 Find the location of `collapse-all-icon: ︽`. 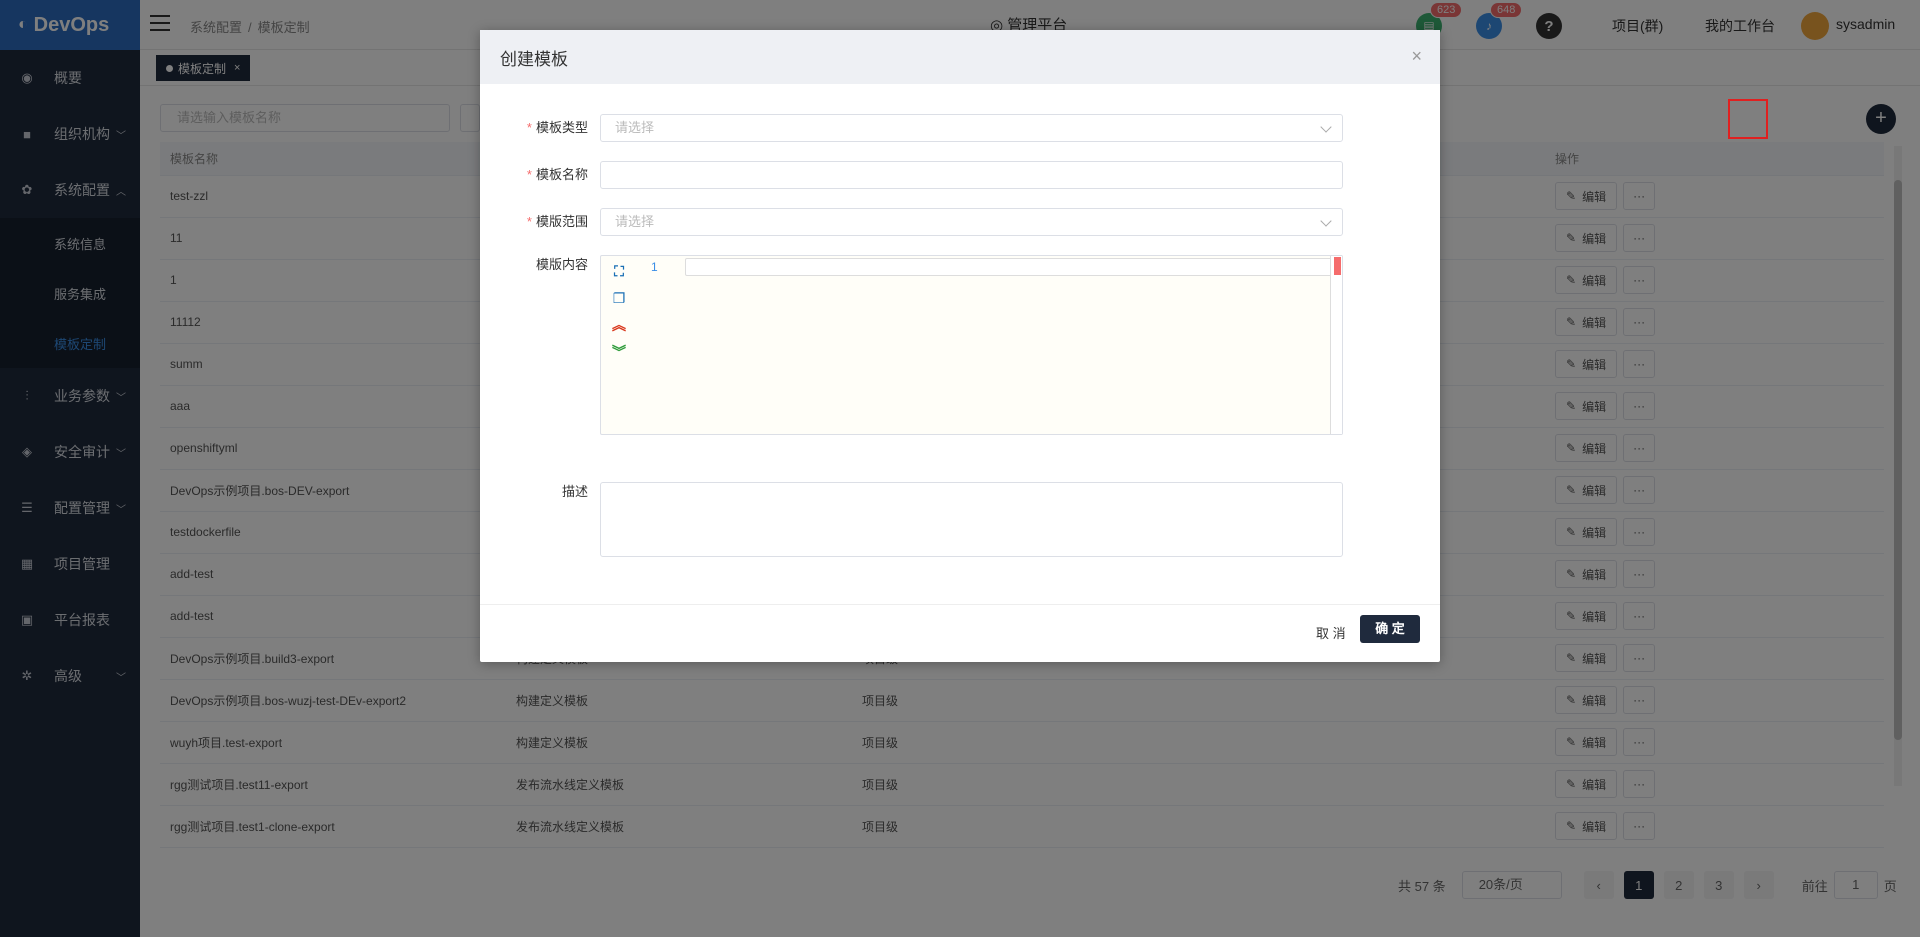

collapse-all-icon: ︽ is located at coordinates (619, 325).